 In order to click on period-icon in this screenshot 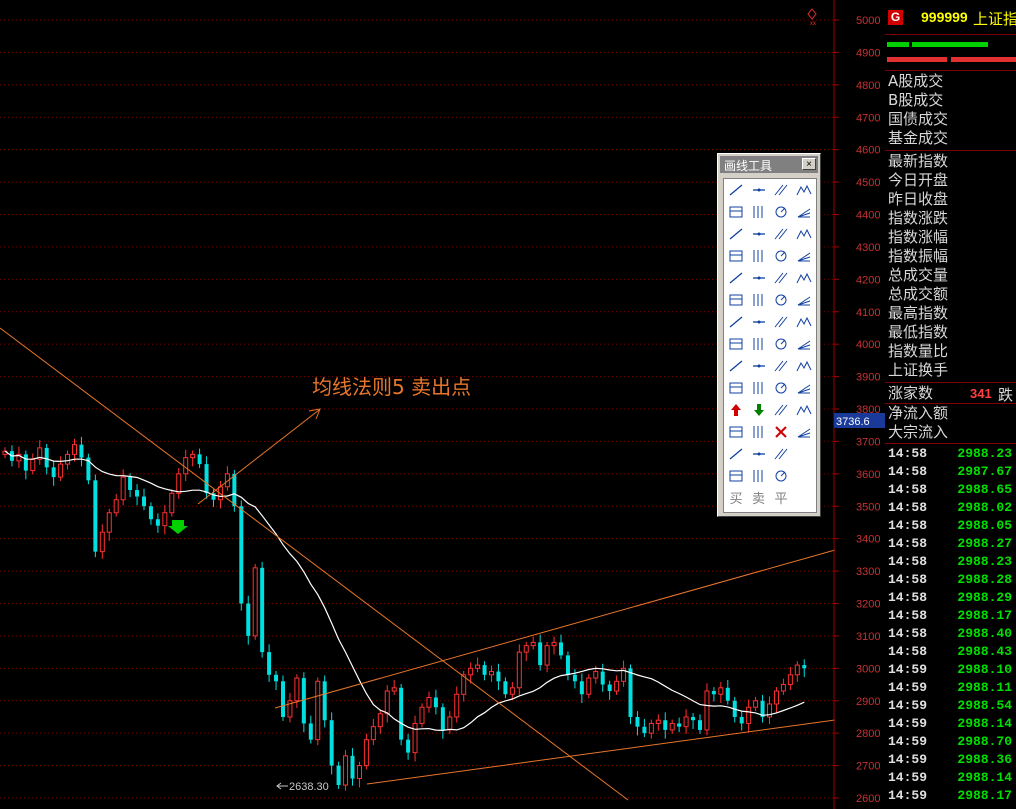, I will do `click(781, 344)`.